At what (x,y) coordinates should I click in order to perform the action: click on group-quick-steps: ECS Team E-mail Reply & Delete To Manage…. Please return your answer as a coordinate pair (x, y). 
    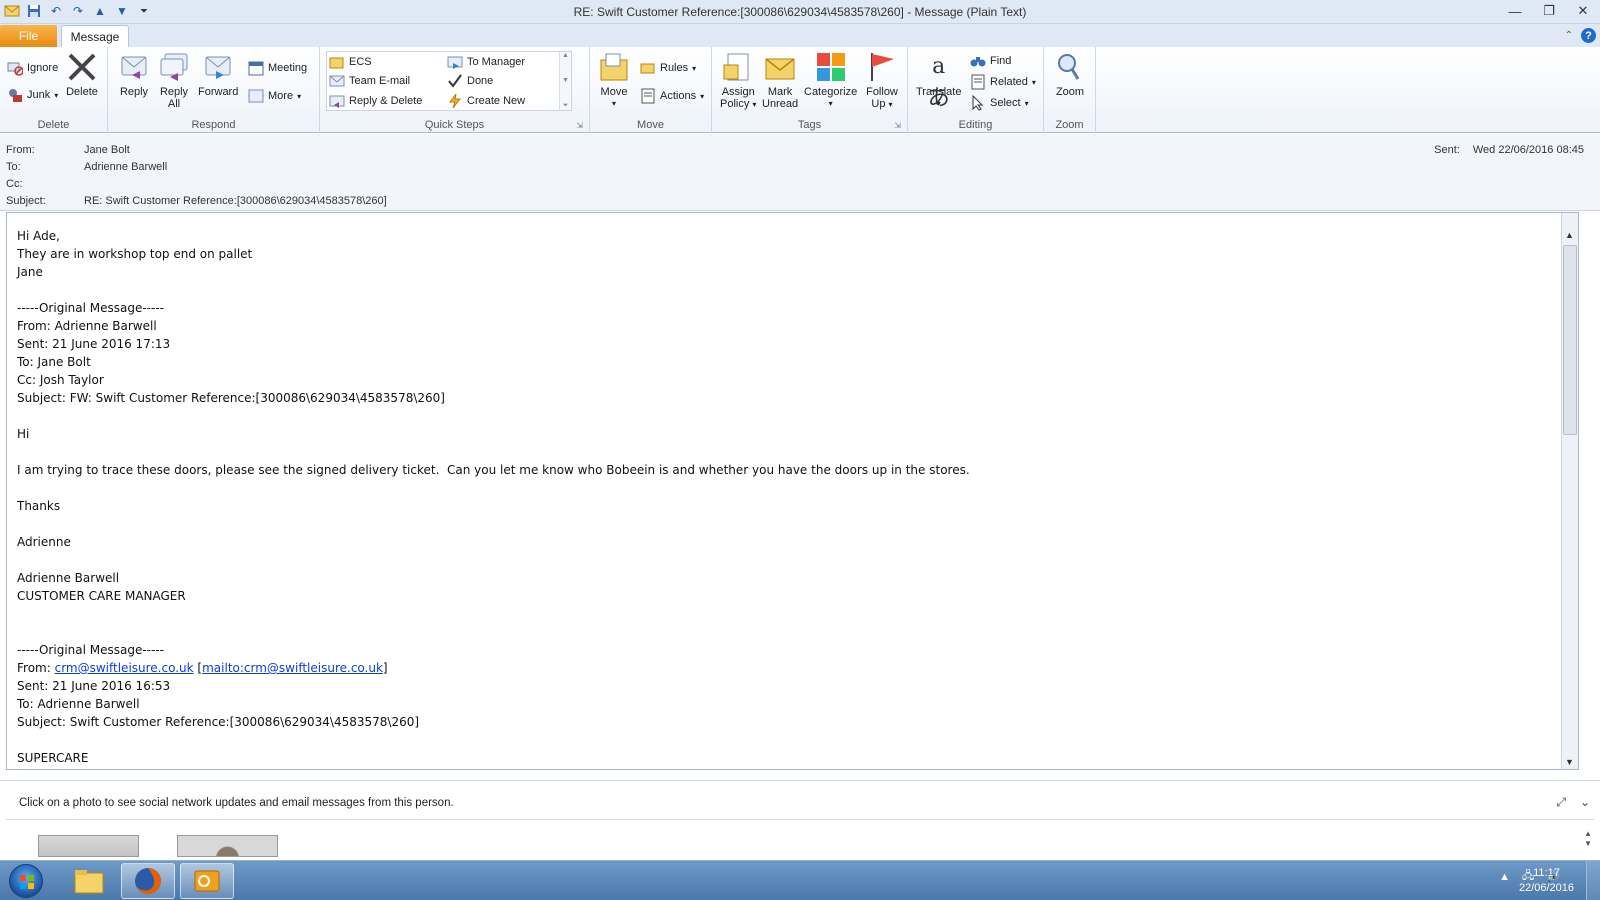
    Looking at the image, I should click on (455, 90).